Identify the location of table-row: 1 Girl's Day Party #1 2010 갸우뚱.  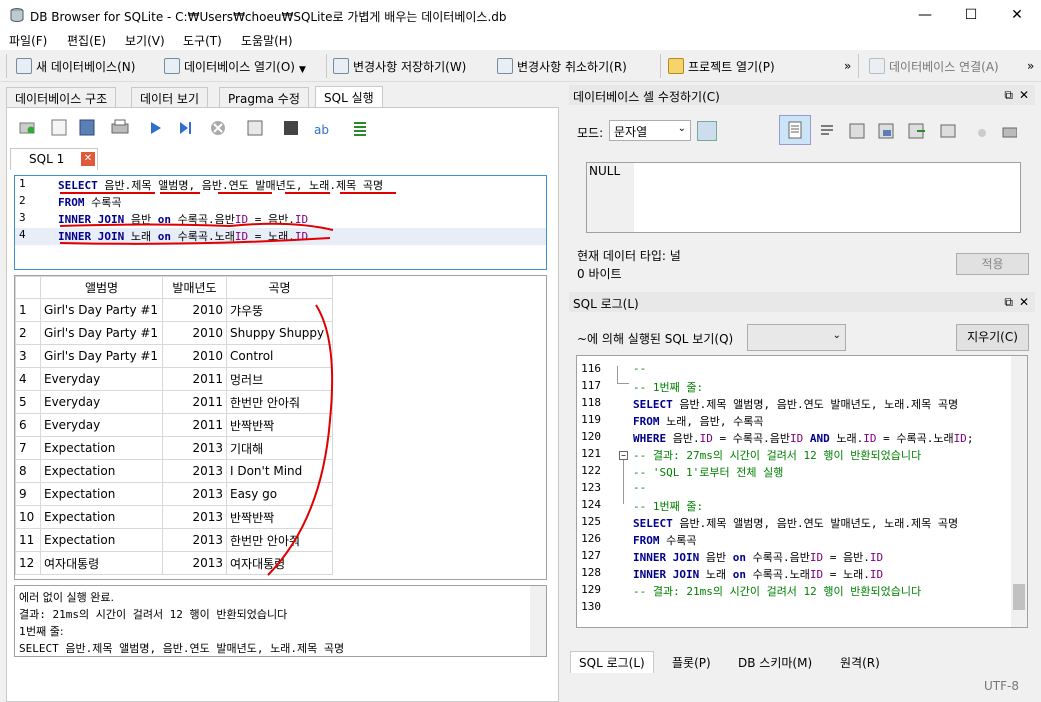
(174, 310).